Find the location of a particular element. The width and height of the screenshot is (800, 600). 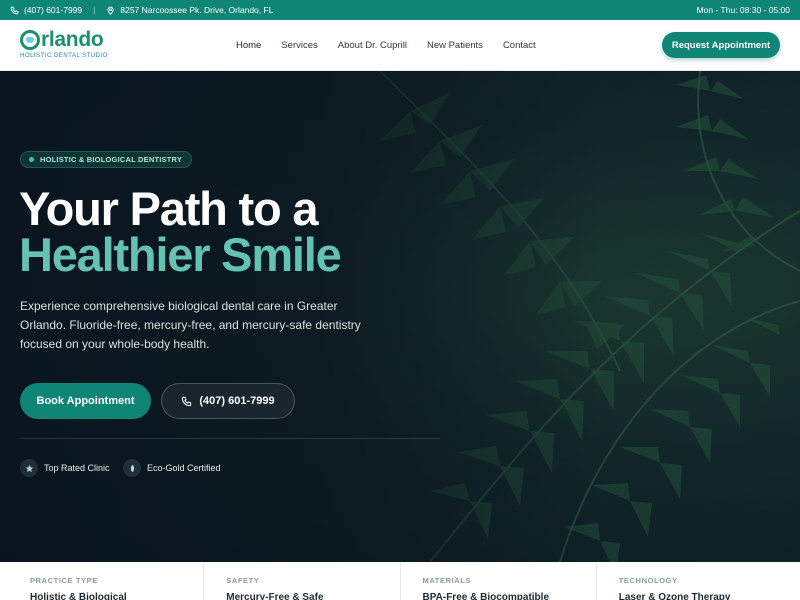

topbar-address-text: 8257 Narcoossee Pk. Drive, Orlando, FL is located at coordinates (197, 10).